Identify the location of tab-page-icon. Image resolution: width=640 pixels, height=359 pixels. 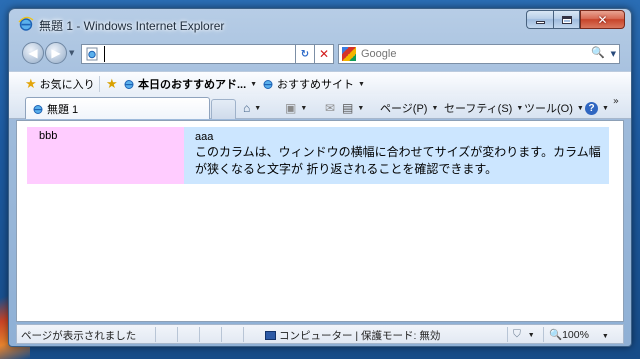
(38, 109).